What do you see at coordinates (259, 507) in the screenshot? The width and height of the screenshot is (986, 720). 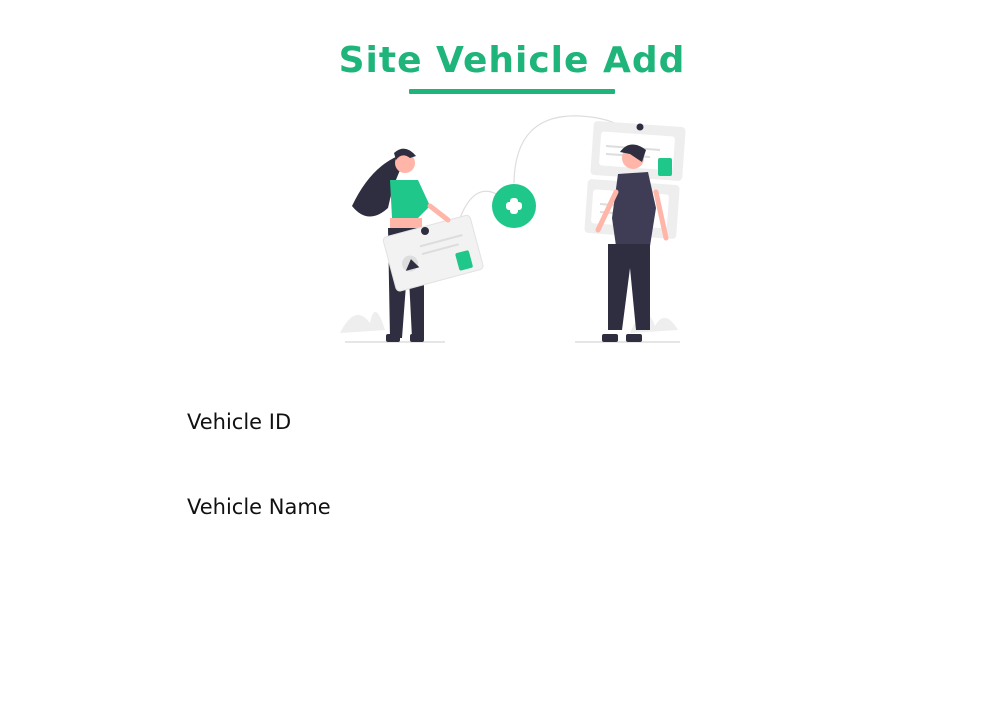 I see `vehicle-name-label: Vehicle Name` at bounding box center [259, 507].